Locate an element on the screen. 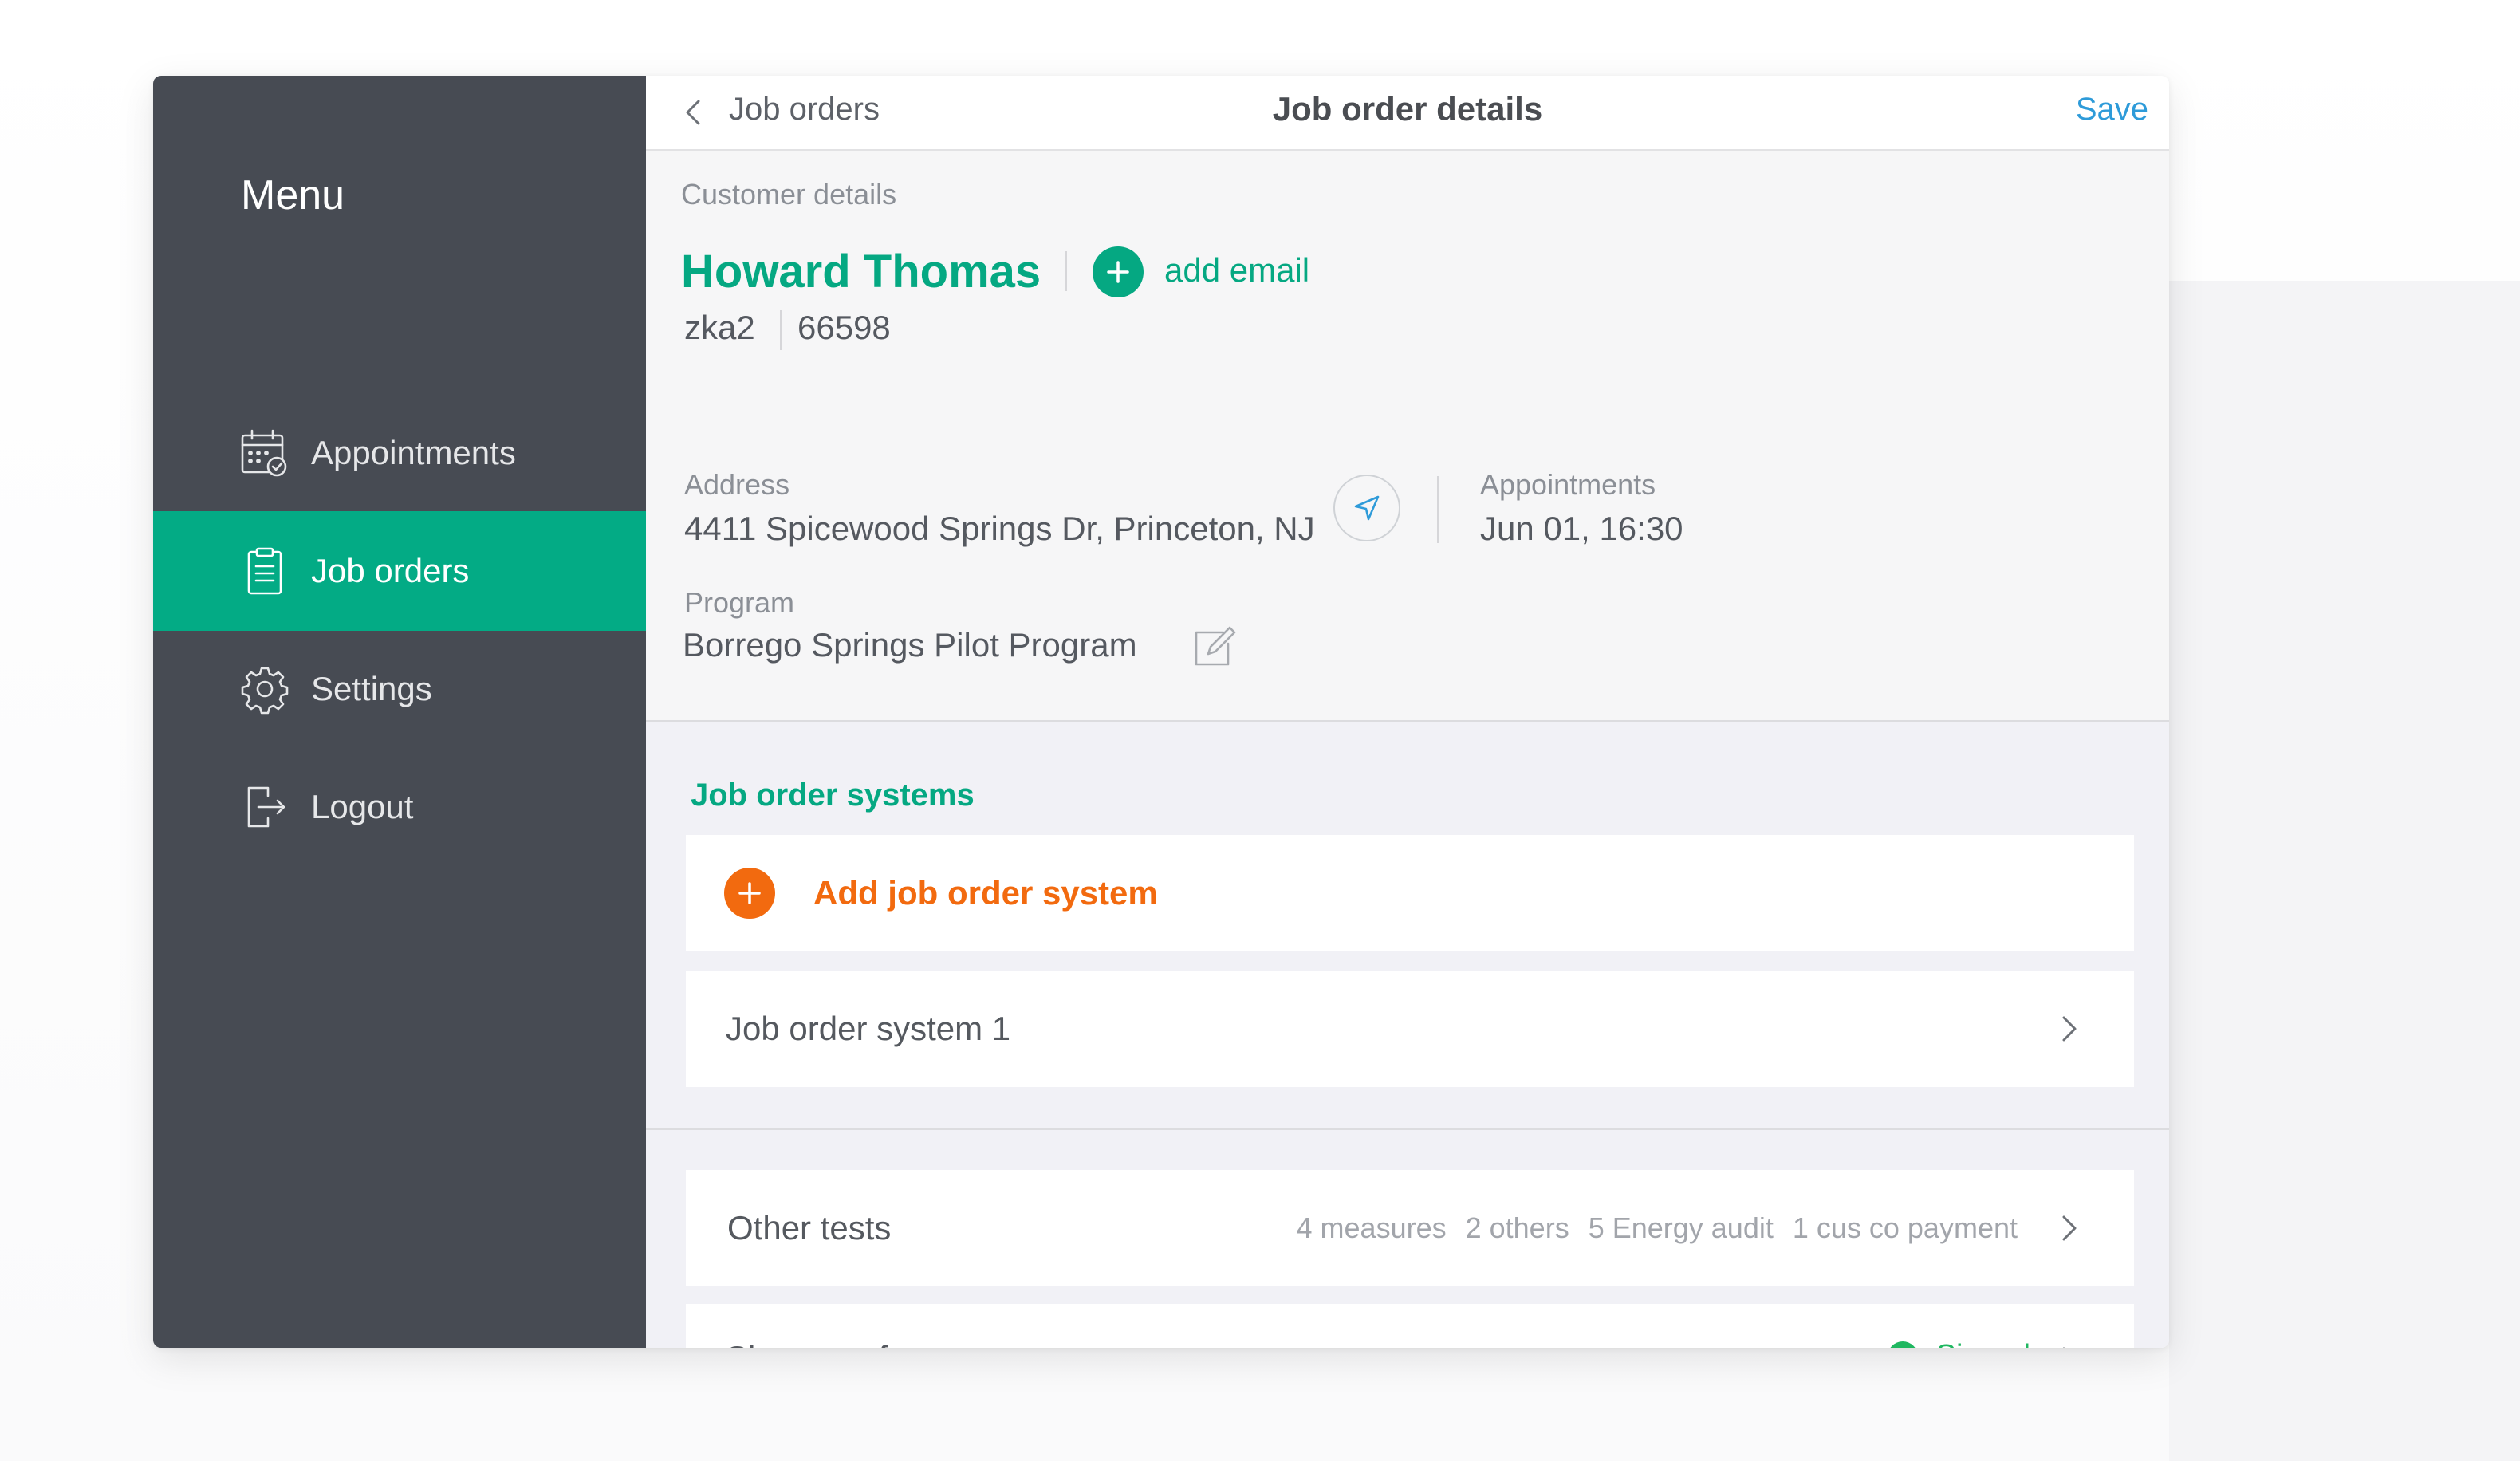 The image size is (2520, 1461). add-job-order-system-label: Add job order system is located at coordinates (985, 893).